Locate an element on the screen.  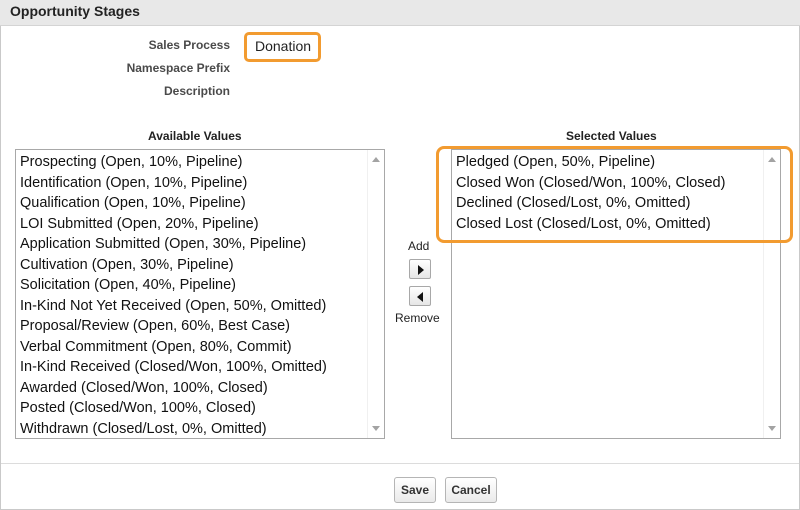
namespace-prefix-label: Namespace Prefix is located at coordinates (178, 68).